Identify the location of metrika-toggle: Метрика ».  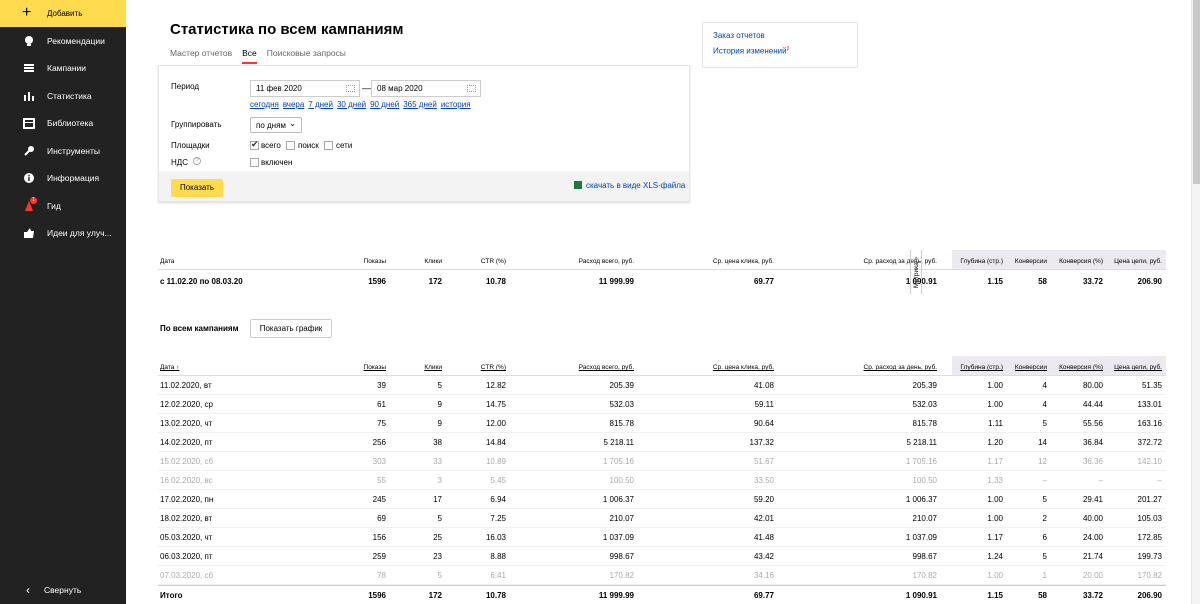
(916, 272).